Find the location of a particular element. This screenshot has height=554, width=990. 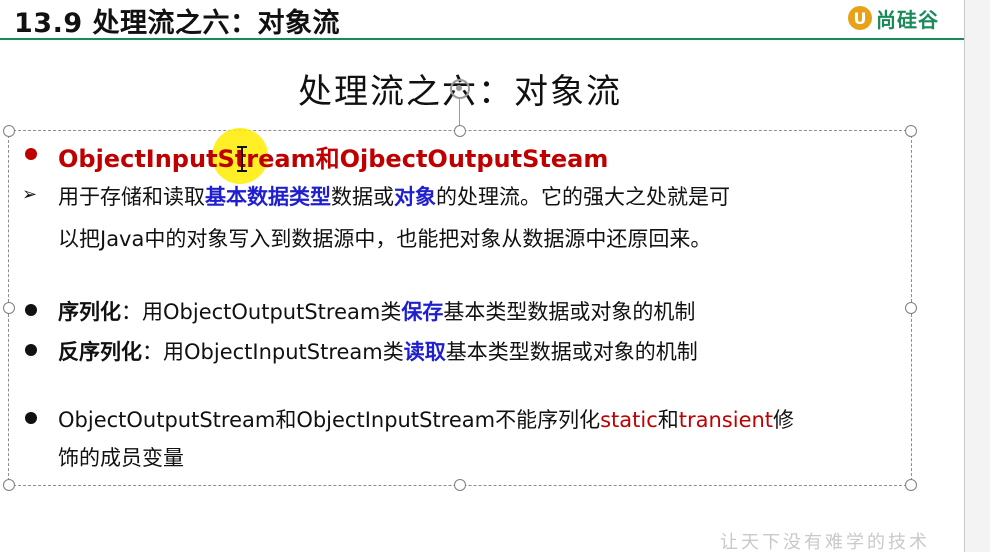

desc-text-c: 数据或 is located at coordinates (362, 197).